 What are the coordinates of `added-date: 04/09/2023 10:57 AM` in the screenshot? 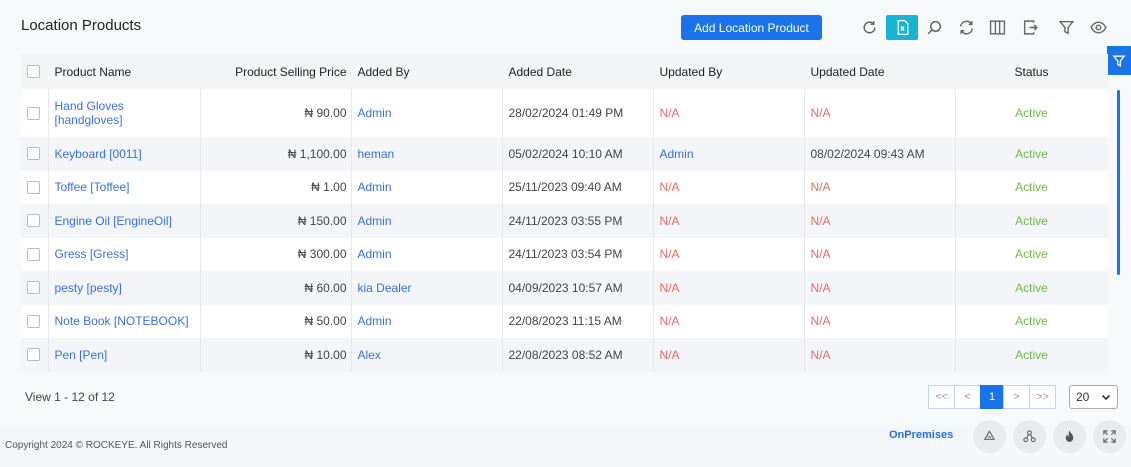 It's located at (578, 288).